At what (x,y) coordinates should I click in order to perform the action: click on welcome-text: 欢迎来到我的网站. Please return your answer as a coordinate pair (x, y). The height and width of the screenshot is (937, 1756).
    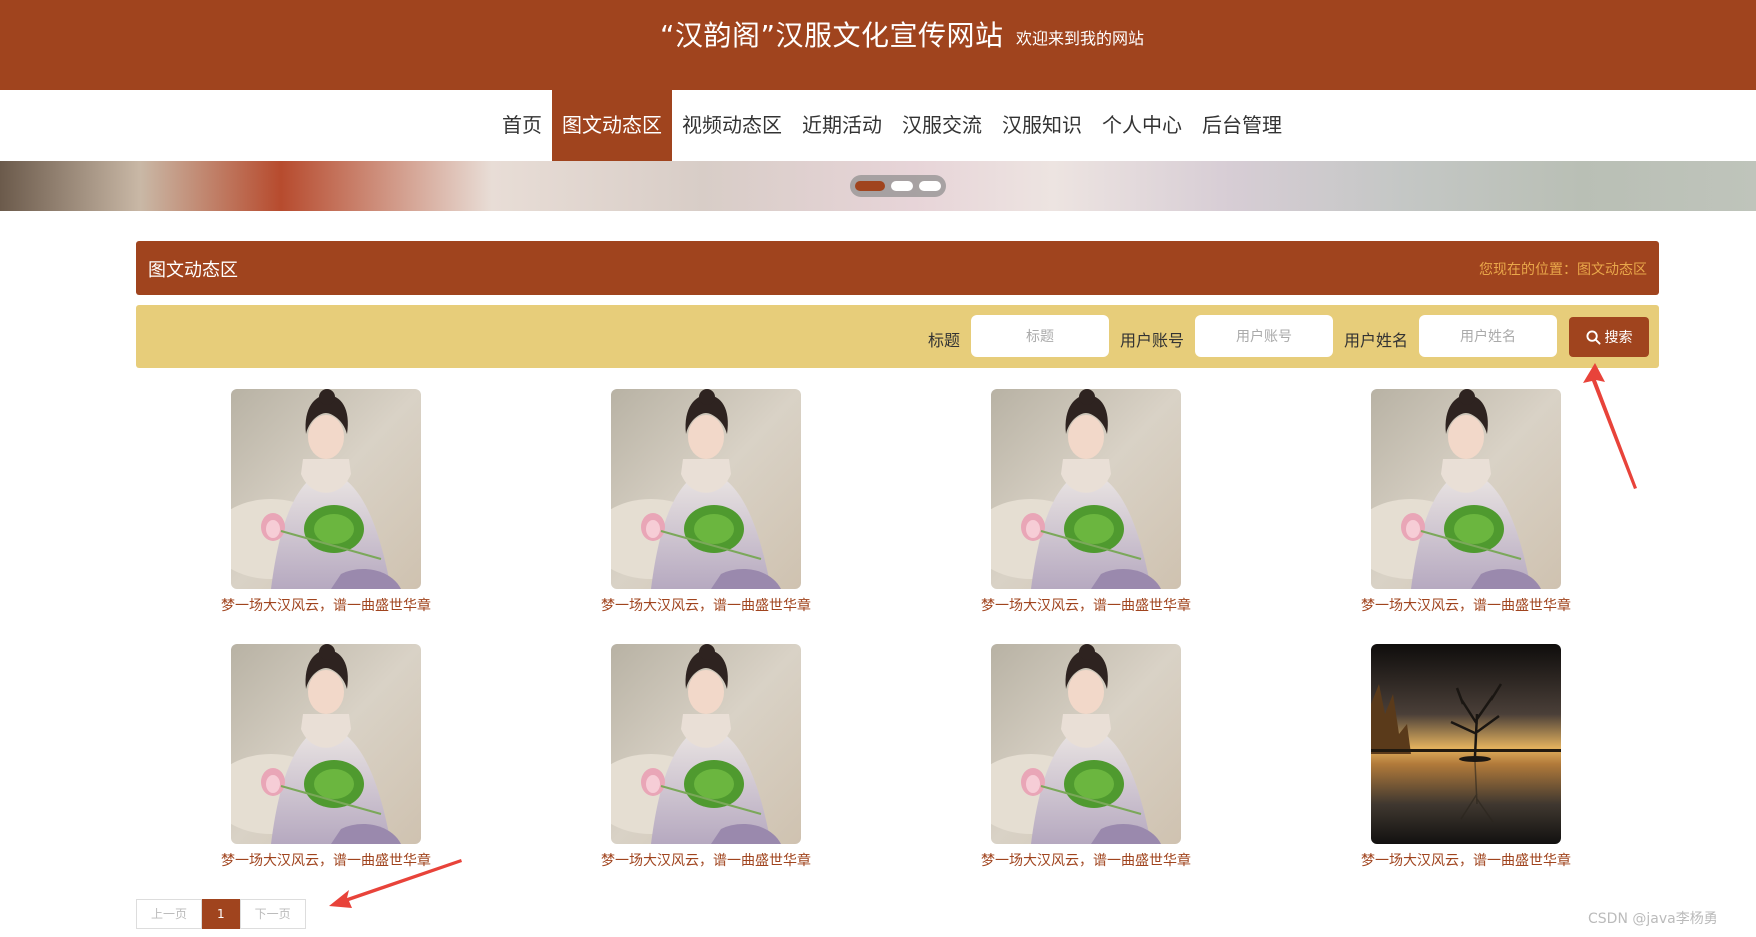
    Looking at the image, I should click on (1080, 38).